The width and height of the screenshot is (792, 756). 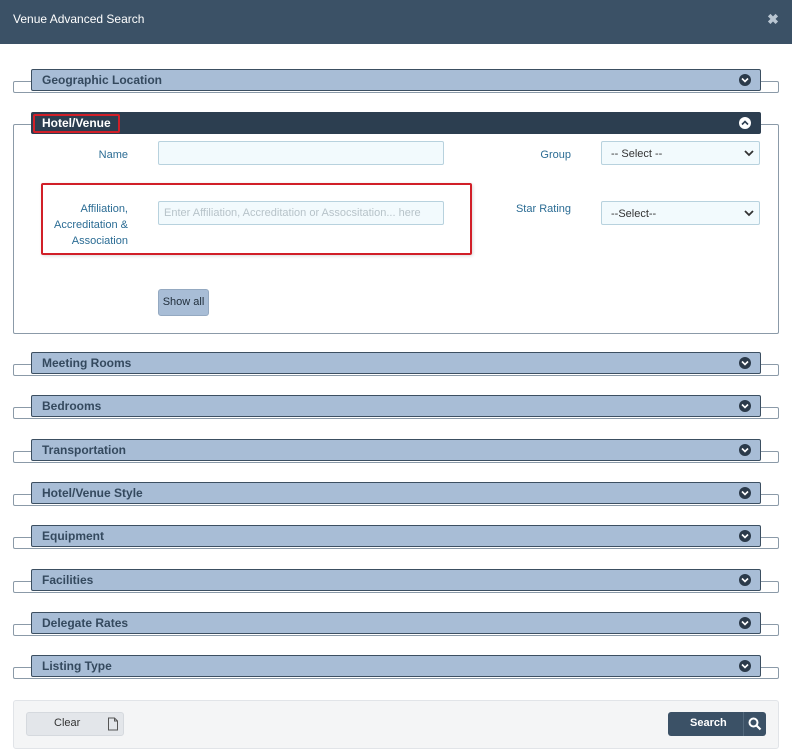 What do you see at coordinates (680, 153) in the screenshot?
I see `group-select: -- Select --` at bounding box center [680, 153].